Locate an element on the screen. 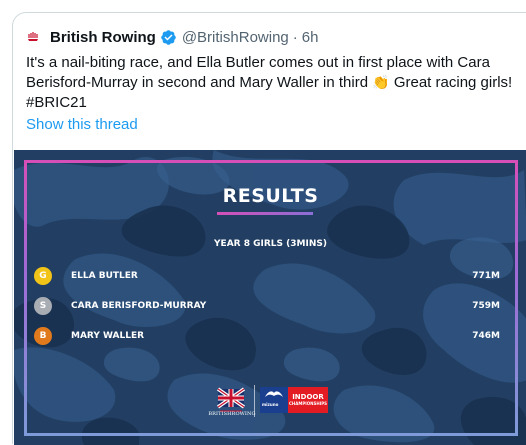 Image resolution: width=526 pixels, height=445 pixels. indoor-championships-text: INDOOR CHAMPIONSHIPS is located at coordinates (308, 400).